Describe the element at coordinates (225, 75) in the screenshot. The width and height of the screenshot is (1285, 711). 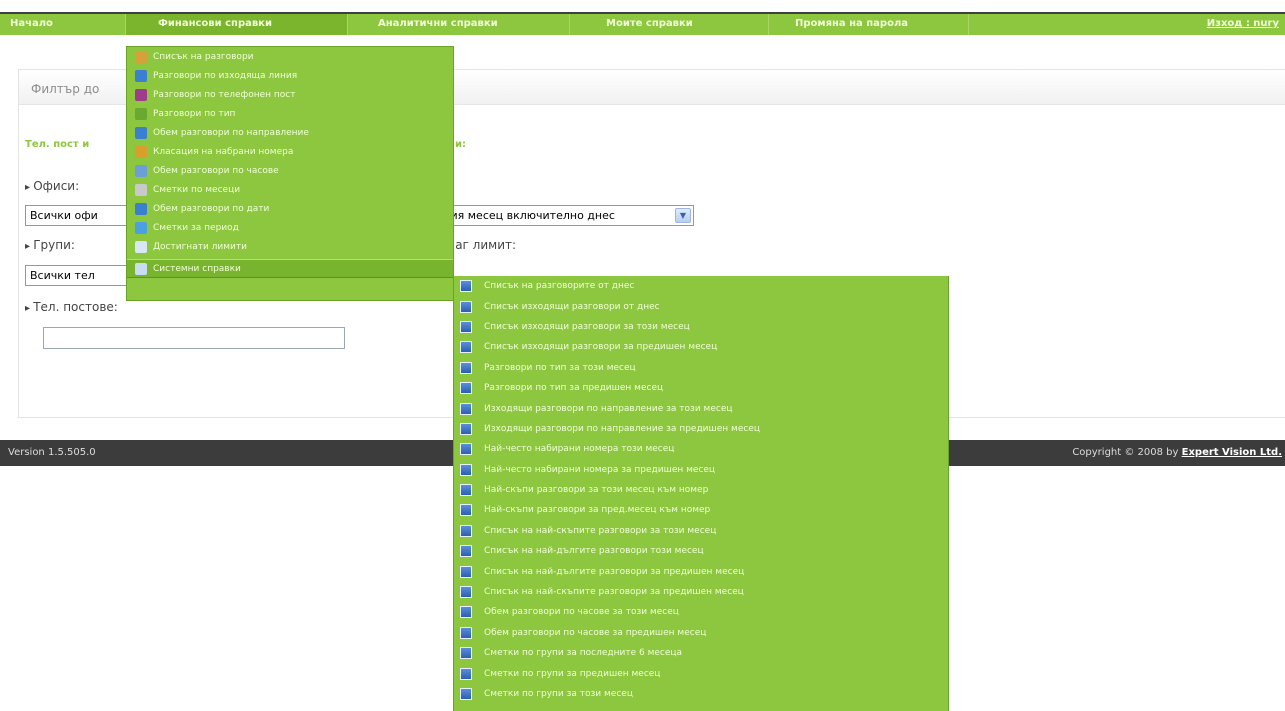
I see `menu-item-label: Разговори по изходяща линия` at that location.